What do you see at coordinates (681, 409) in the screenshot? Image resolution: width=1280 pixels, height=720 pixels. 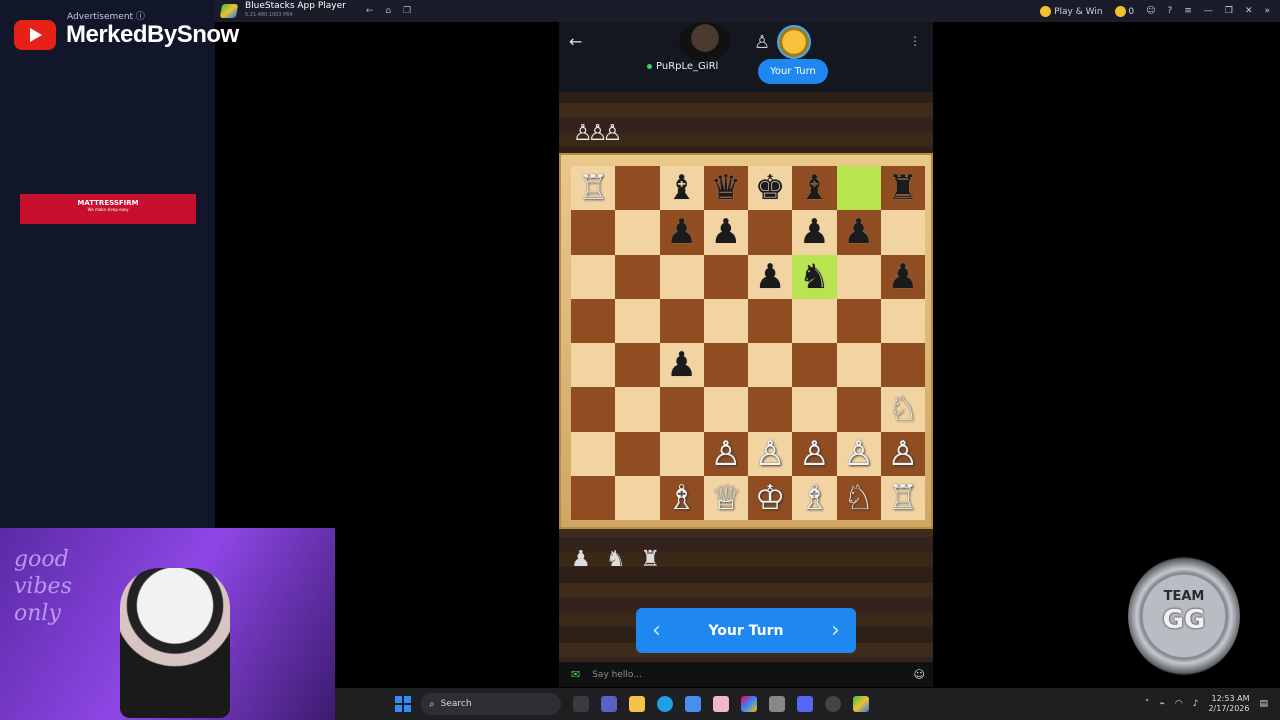 I see `square-c3` at bounding box center [681, 409].